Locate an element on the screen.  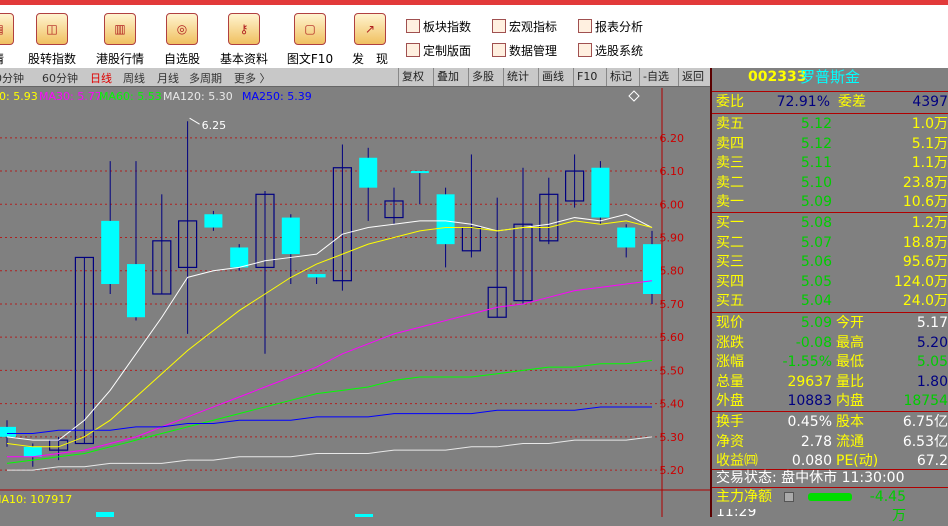
buy-level-3-row: 买三 5.06 95.6万 is located at coordinates (830, 262).